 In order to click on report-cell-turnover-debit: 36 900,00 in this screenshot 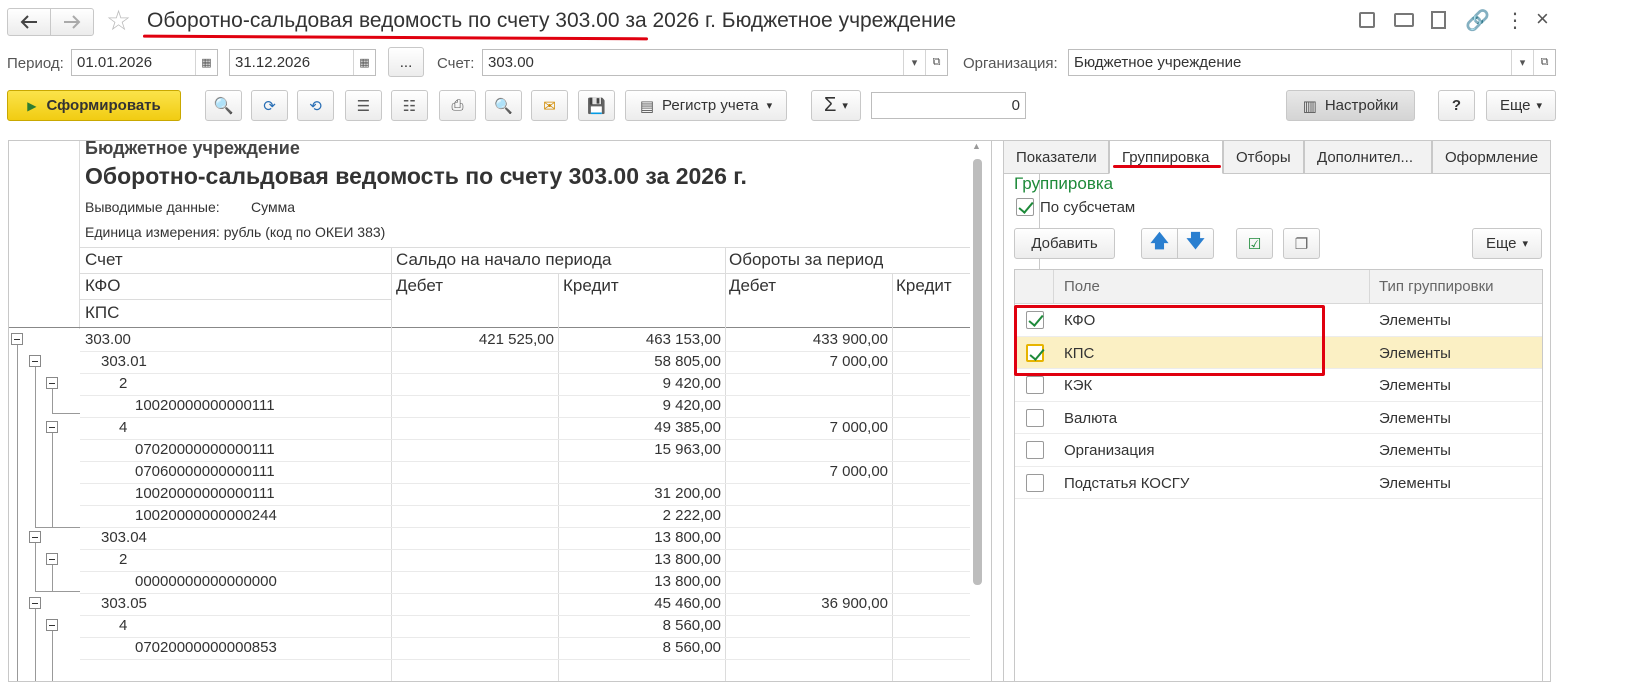, I will do `click(808, 603)`.